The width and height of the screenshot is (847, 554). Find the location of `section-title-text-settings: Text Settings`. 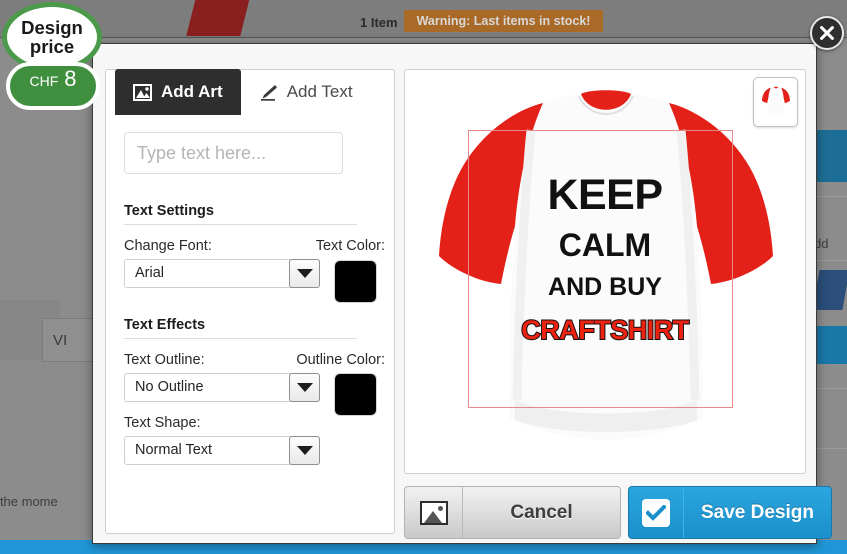

section-title-text-settings: Text Settings is located at coordinates (240, 214).